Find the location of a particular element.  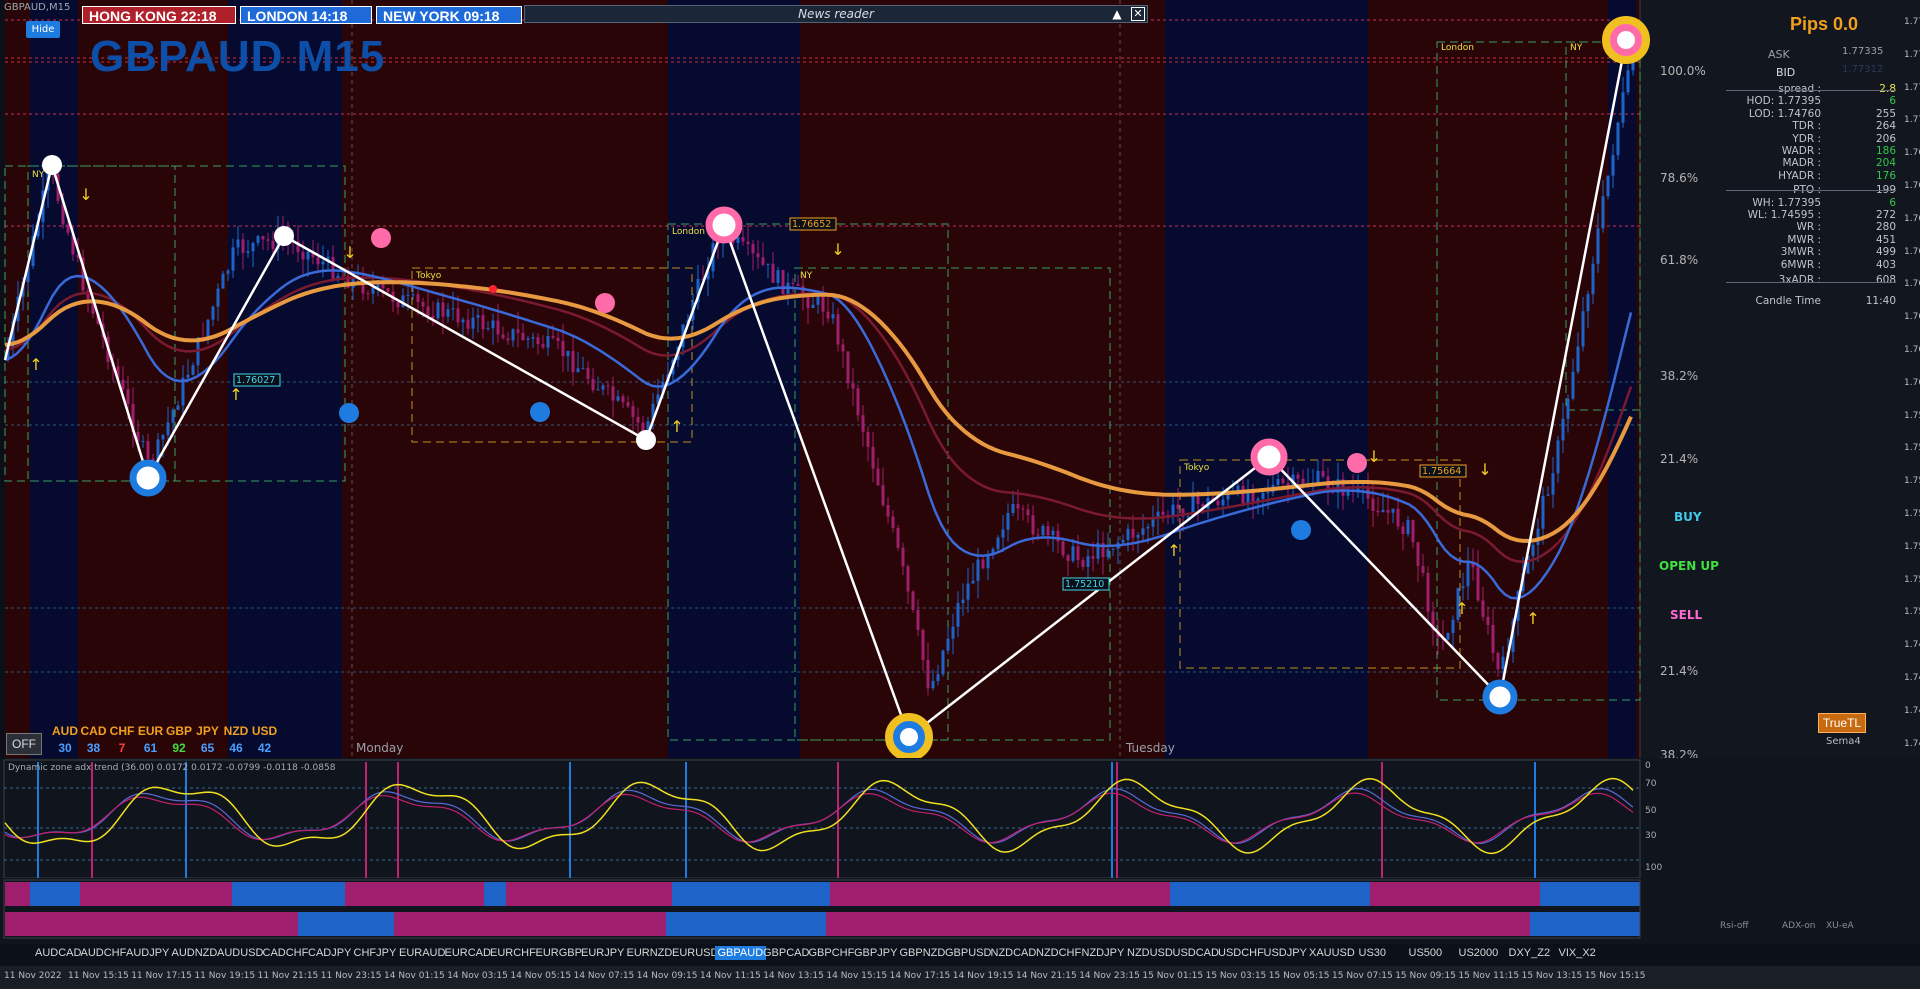

osc-level: 50 is located at coordinates (1651, 811).